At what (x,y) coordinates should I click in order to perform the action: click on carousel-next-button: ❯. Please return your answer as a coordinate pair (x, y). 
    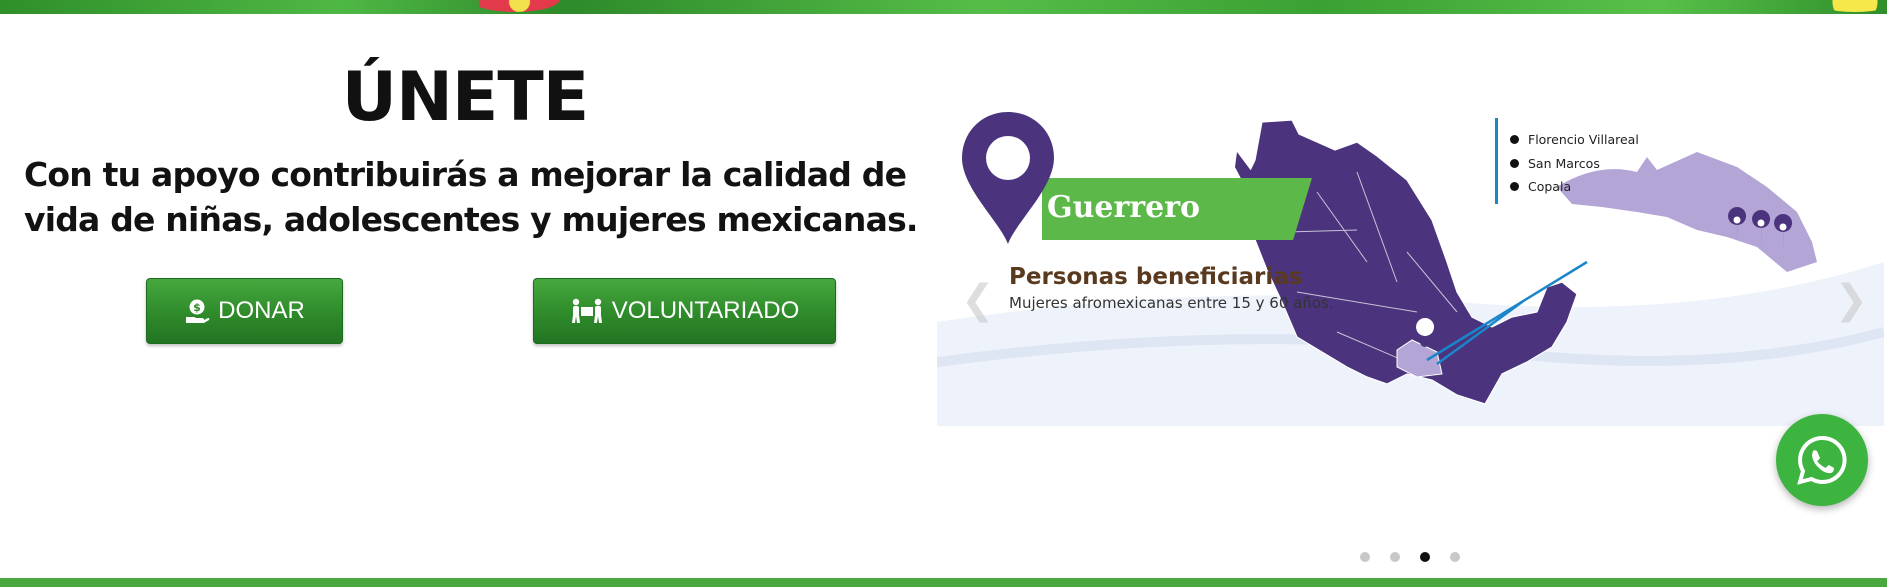
    Looking at the image, I should click on (1851, 300).